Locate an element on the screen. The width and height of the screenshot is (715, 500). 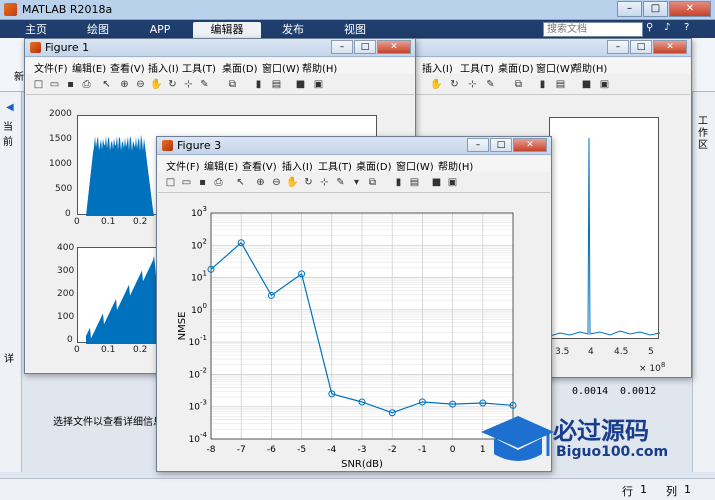
details-label: 详 is located at coordinates (9, 359).